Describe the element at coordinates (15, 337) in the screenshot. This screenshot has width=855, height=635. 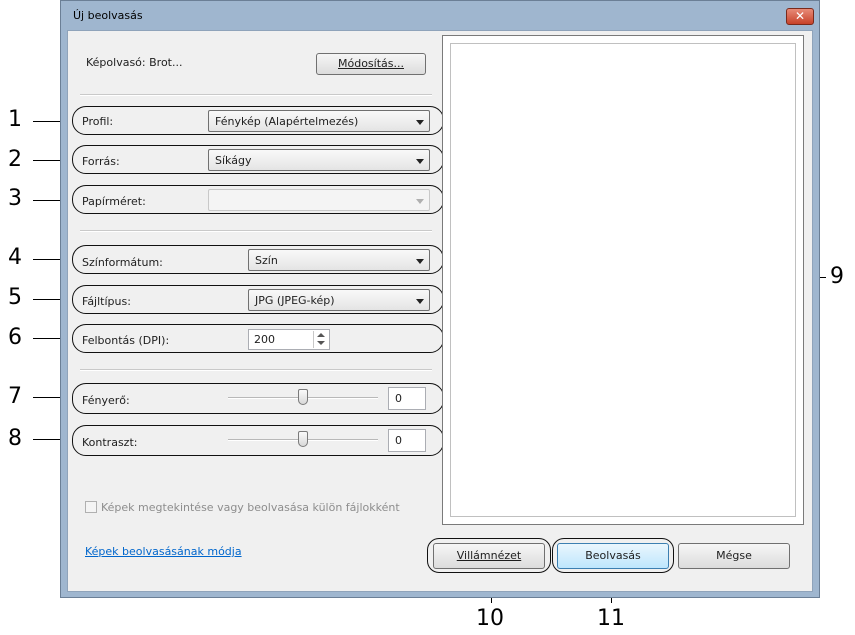
I see `callout-6: 6` at that location.